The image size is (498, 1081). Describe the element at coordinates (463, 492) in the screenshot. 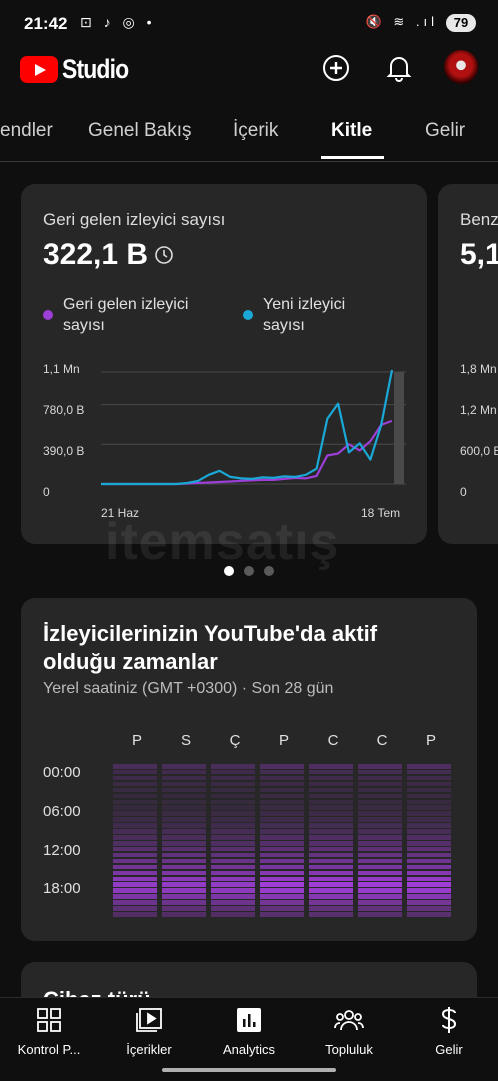

I see `y-tick: 0` at that location.